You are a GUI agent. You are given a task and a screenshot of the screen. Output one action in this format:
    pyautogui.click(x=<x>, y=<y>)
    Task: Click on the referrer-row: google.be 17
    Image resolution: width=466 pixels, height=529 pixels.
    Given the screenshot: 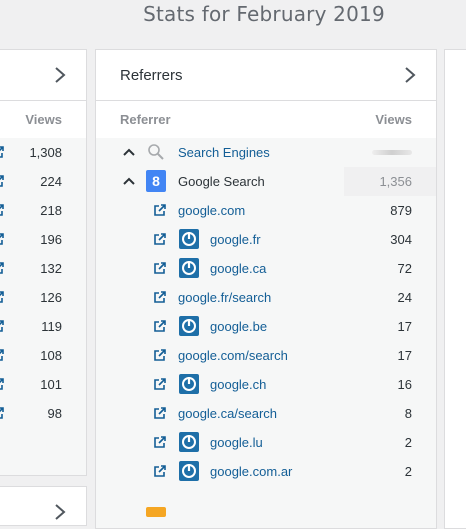 What is the action you would take?
    pyautogui.click(x=266, y=326)
    